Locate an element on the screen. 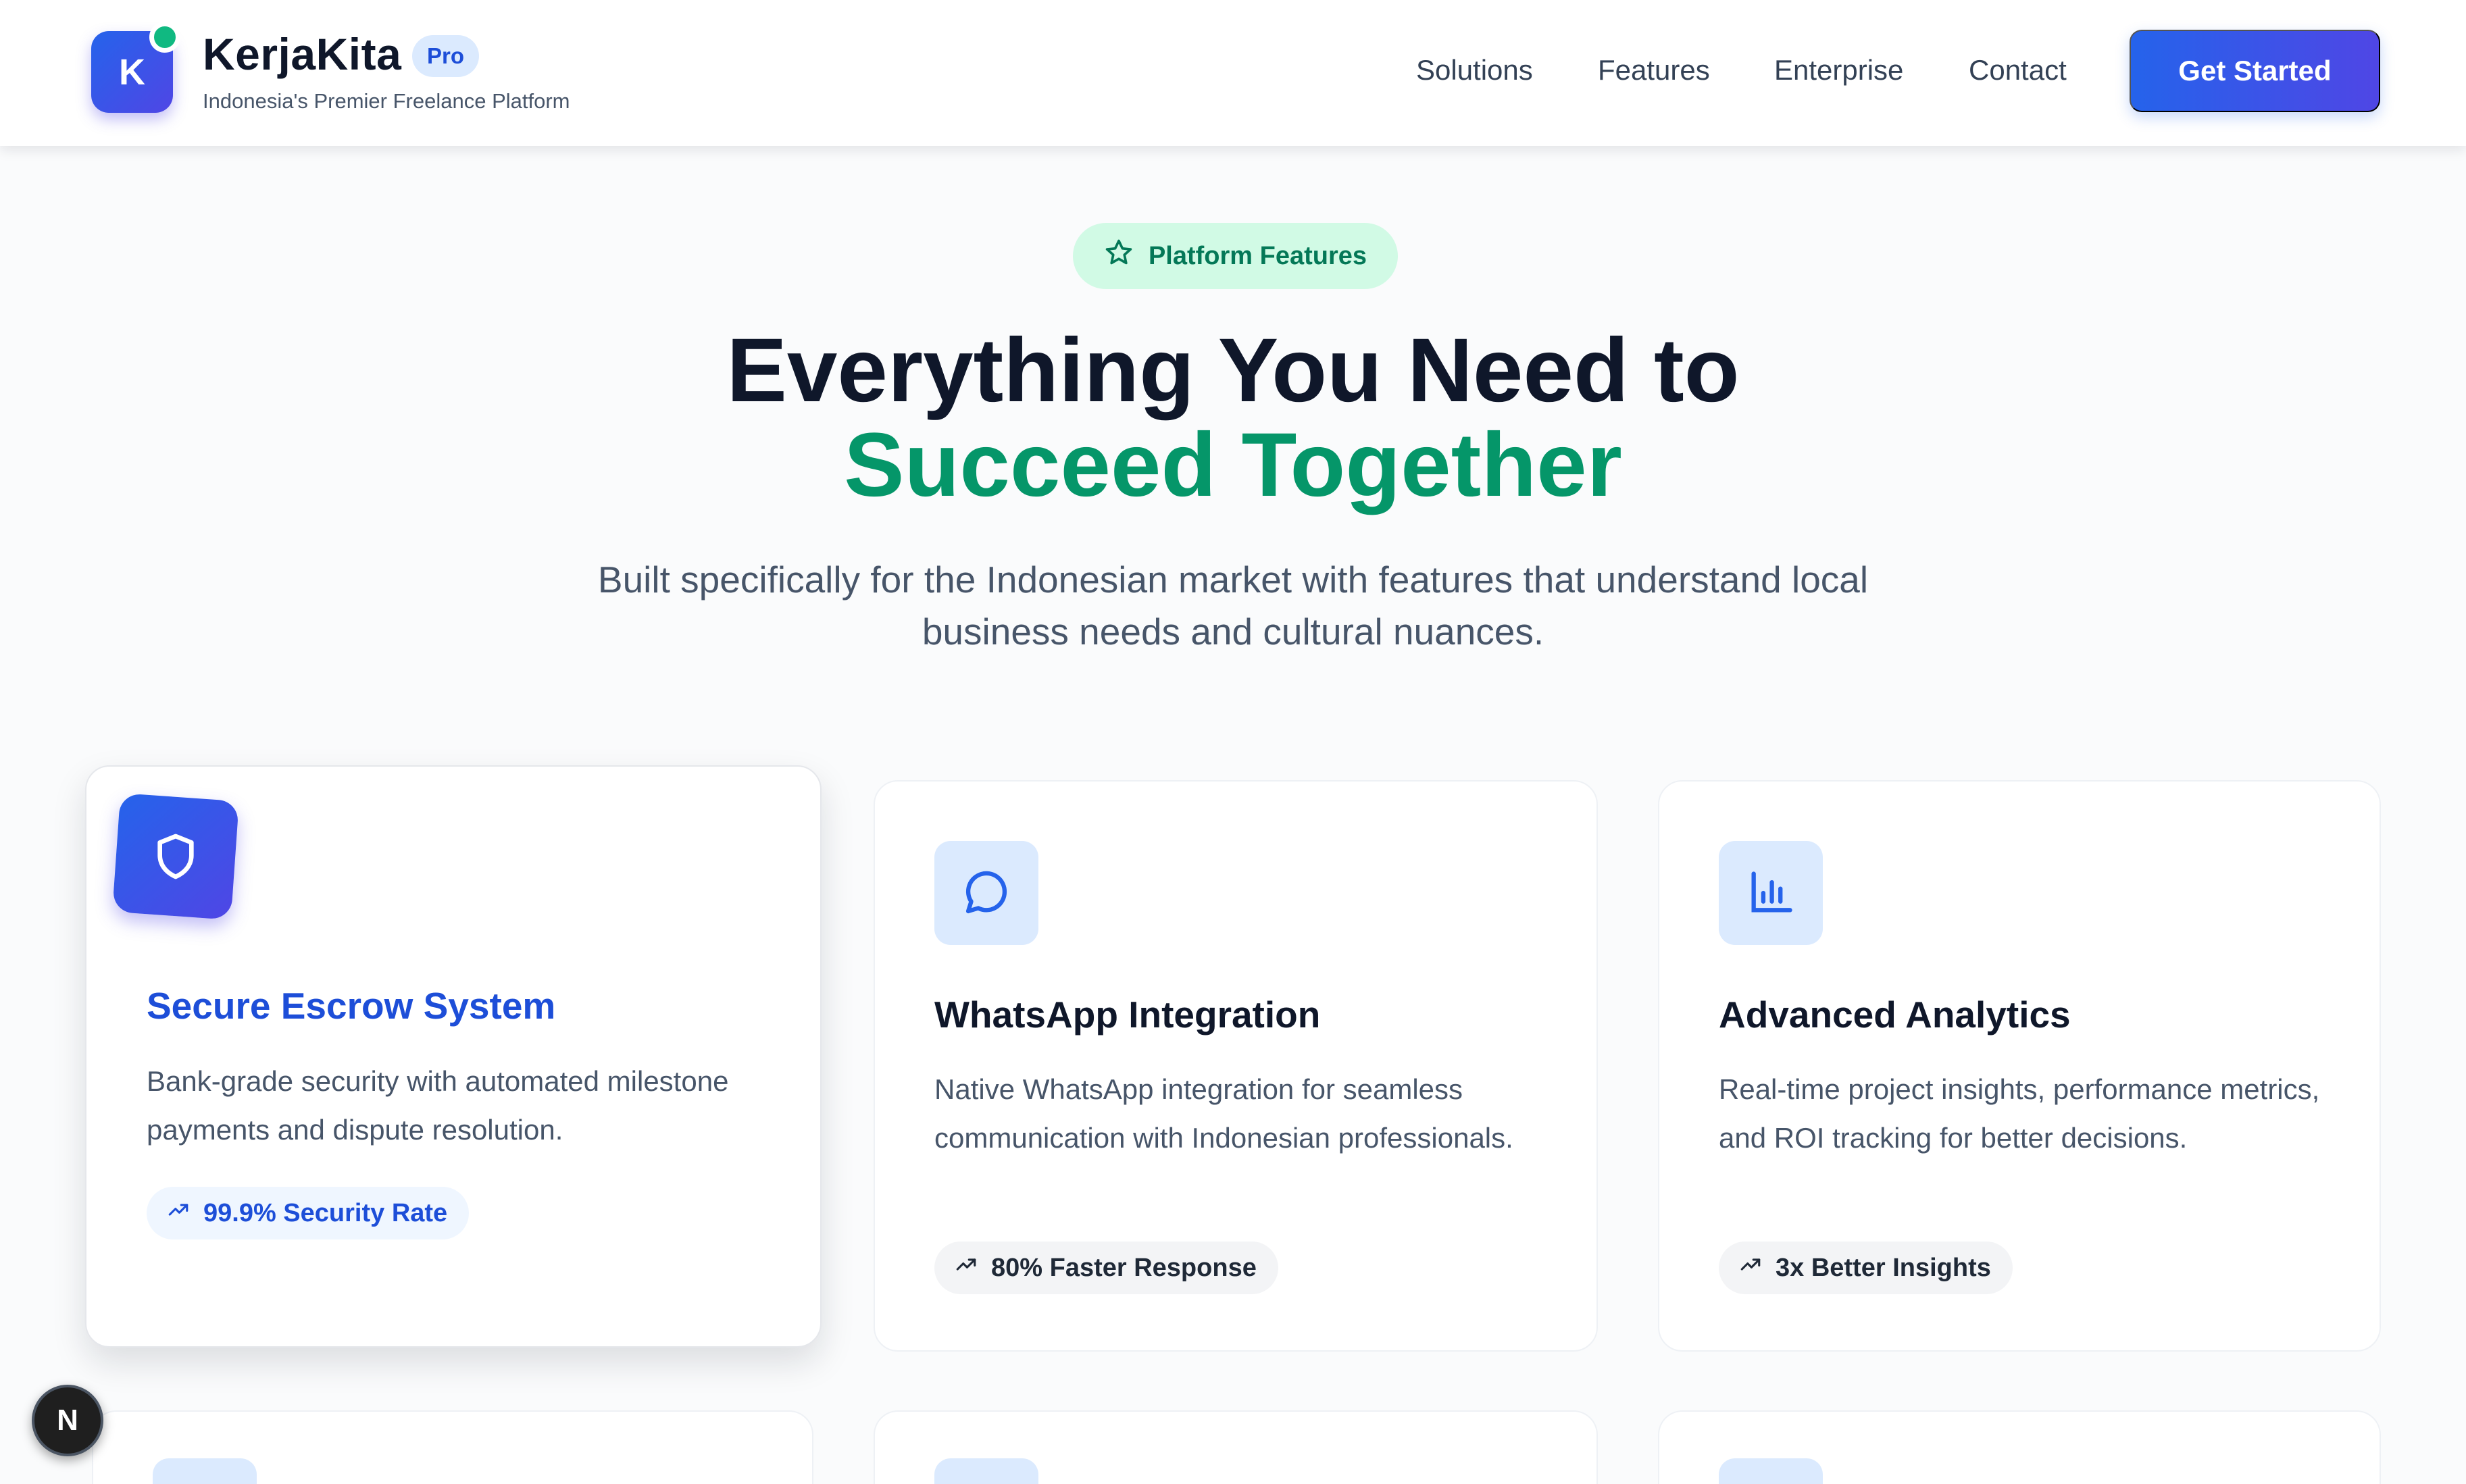  platform-features-pill: Platform Features is located at coordinates (1235, 256).